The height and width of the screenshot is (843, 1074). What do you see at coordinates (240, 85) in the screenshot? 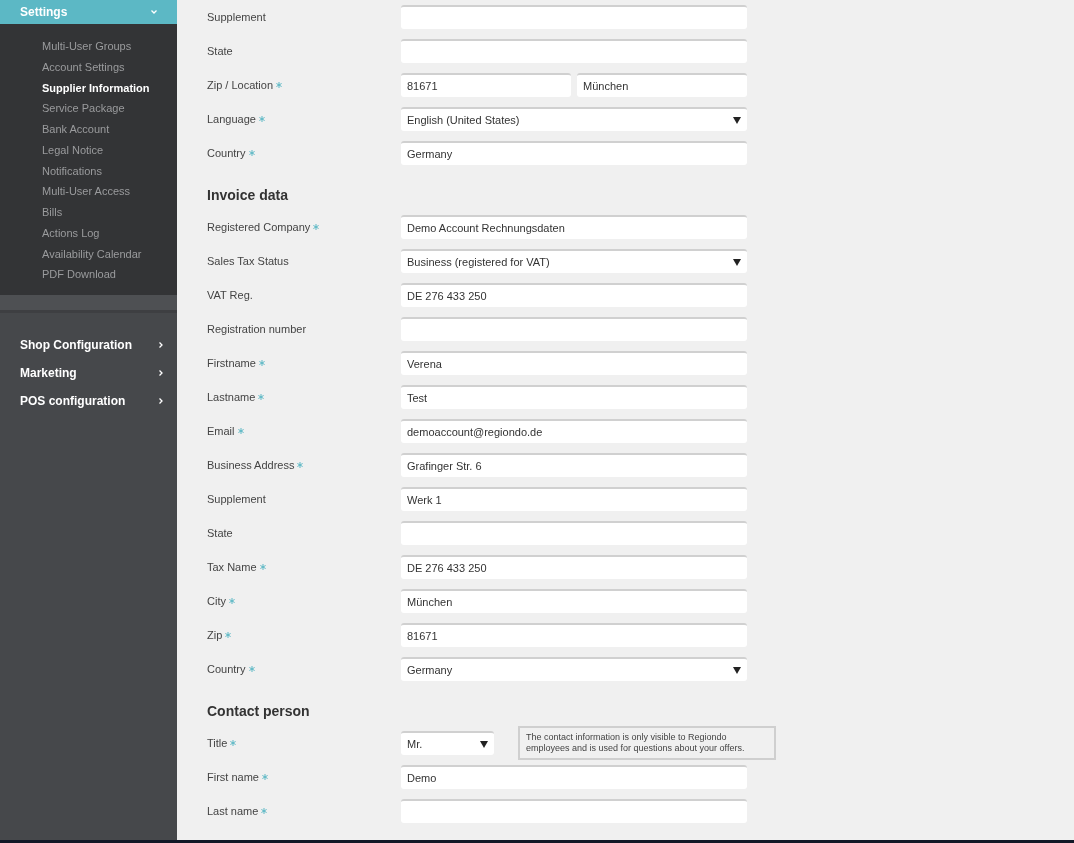
I see `field-label: Zip / Location` at bounding box center [240, 85].